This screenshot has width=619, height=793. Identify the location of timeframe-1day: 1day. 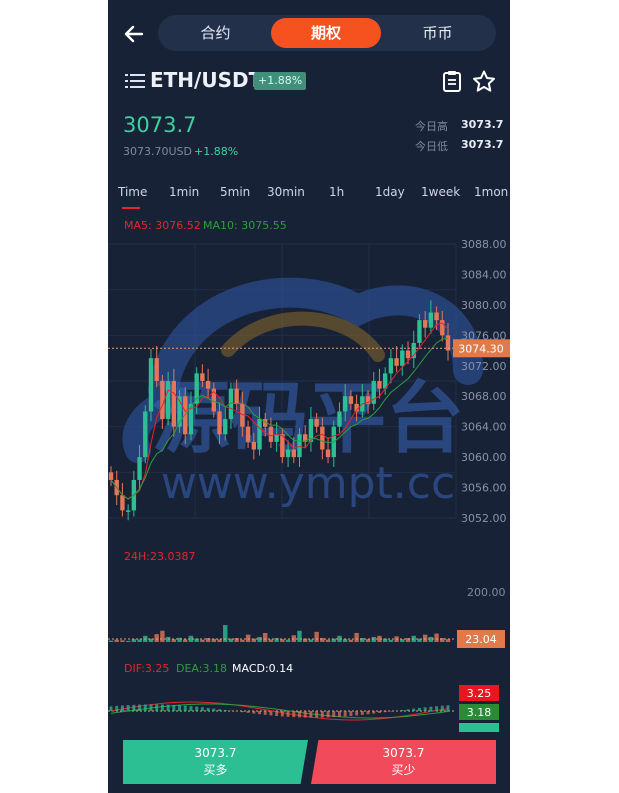
(390, 192).